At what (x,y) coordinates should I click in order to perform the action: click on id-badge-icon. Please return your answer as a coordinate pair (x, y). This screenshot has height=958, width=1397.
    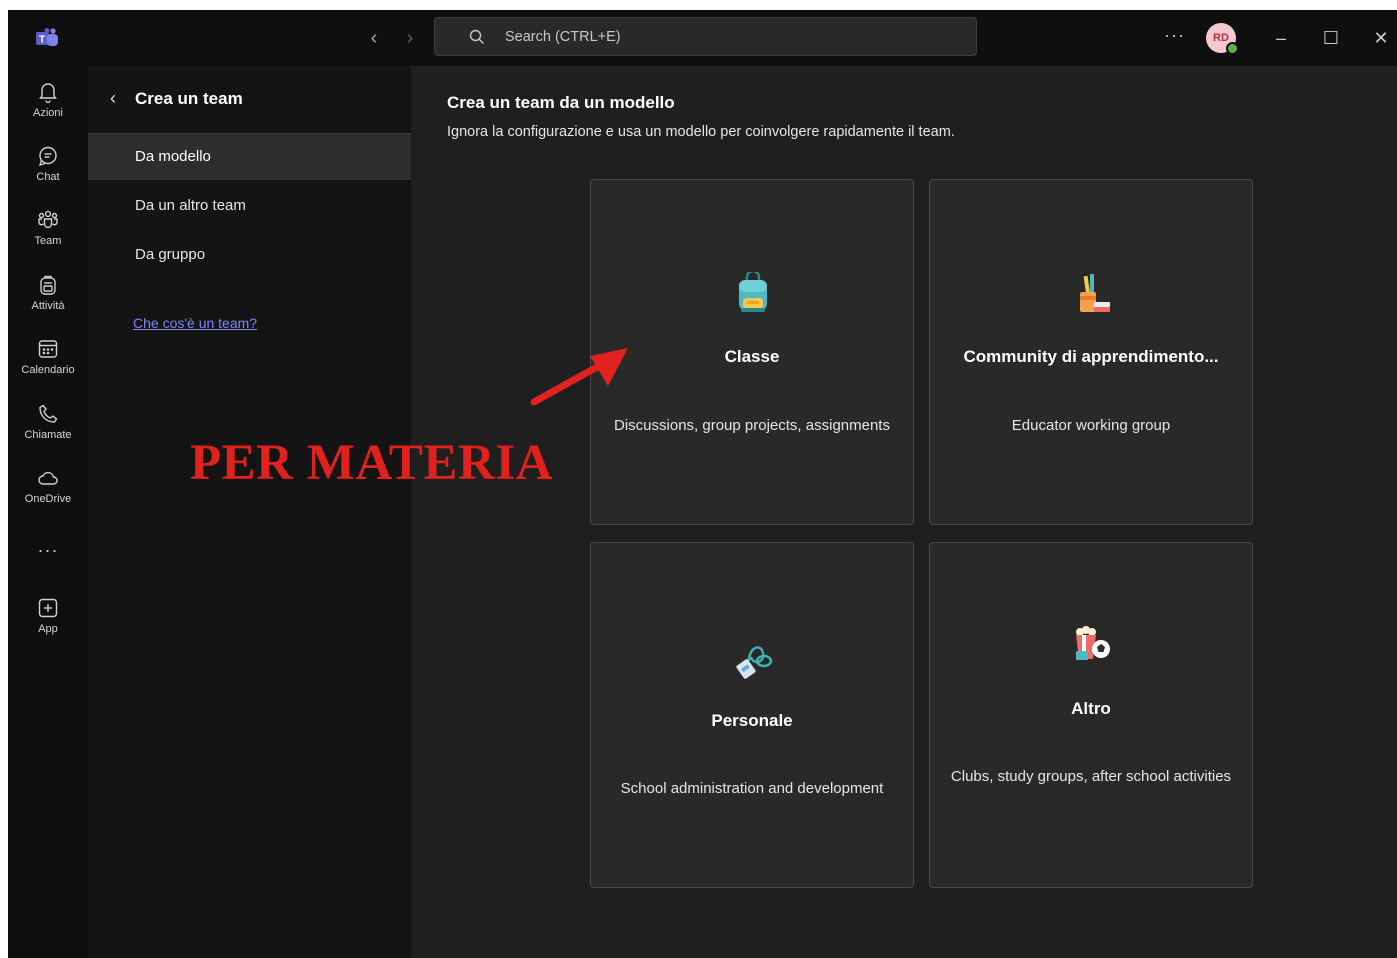
    Looking at the image, I should click on (754, 662).